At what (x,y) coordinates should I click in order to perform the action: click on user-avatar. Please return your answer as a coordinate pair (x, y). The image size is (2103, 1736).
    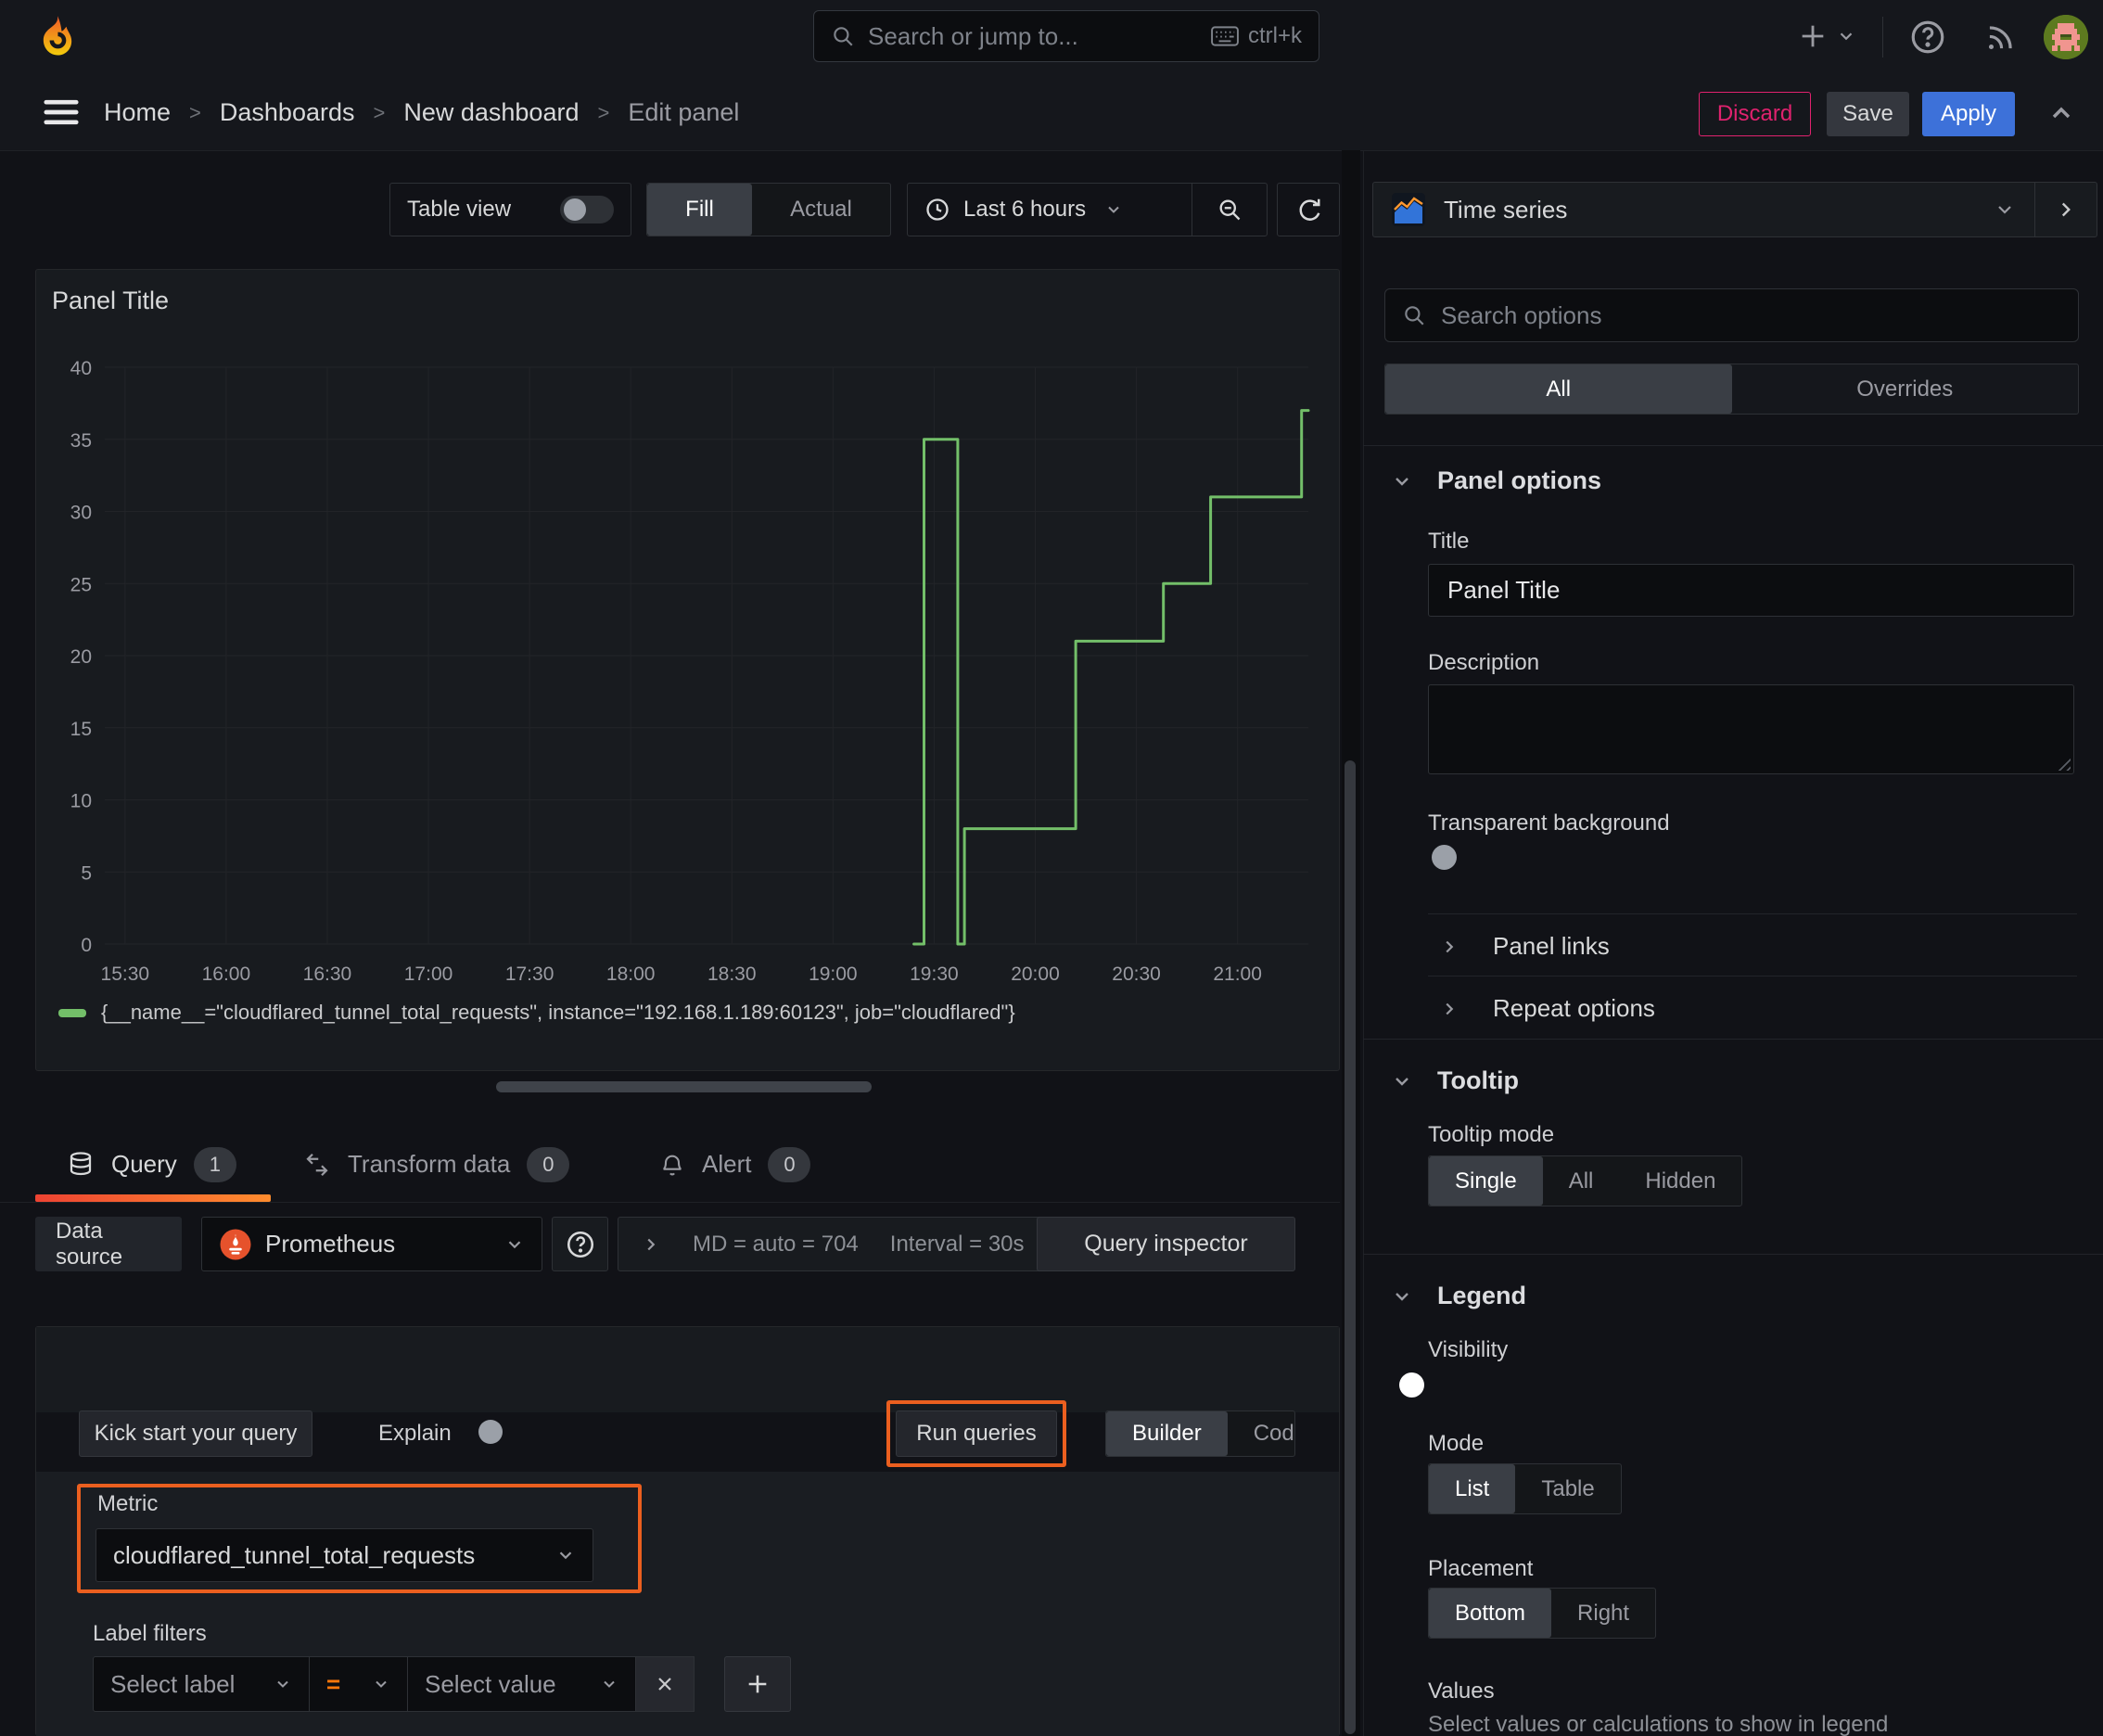
    Looking at the image, I should click on (2066, 37).